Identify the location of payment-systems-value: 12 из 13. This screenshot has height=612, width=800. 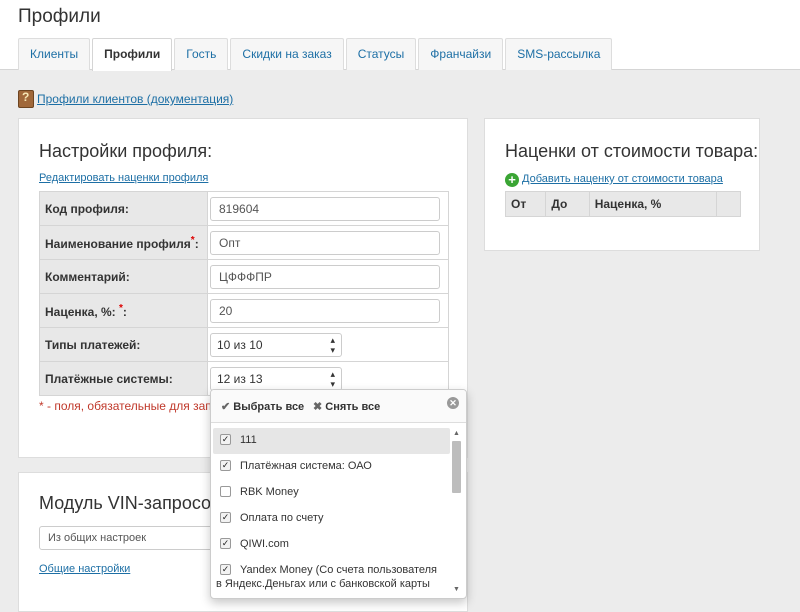
(240, 378).